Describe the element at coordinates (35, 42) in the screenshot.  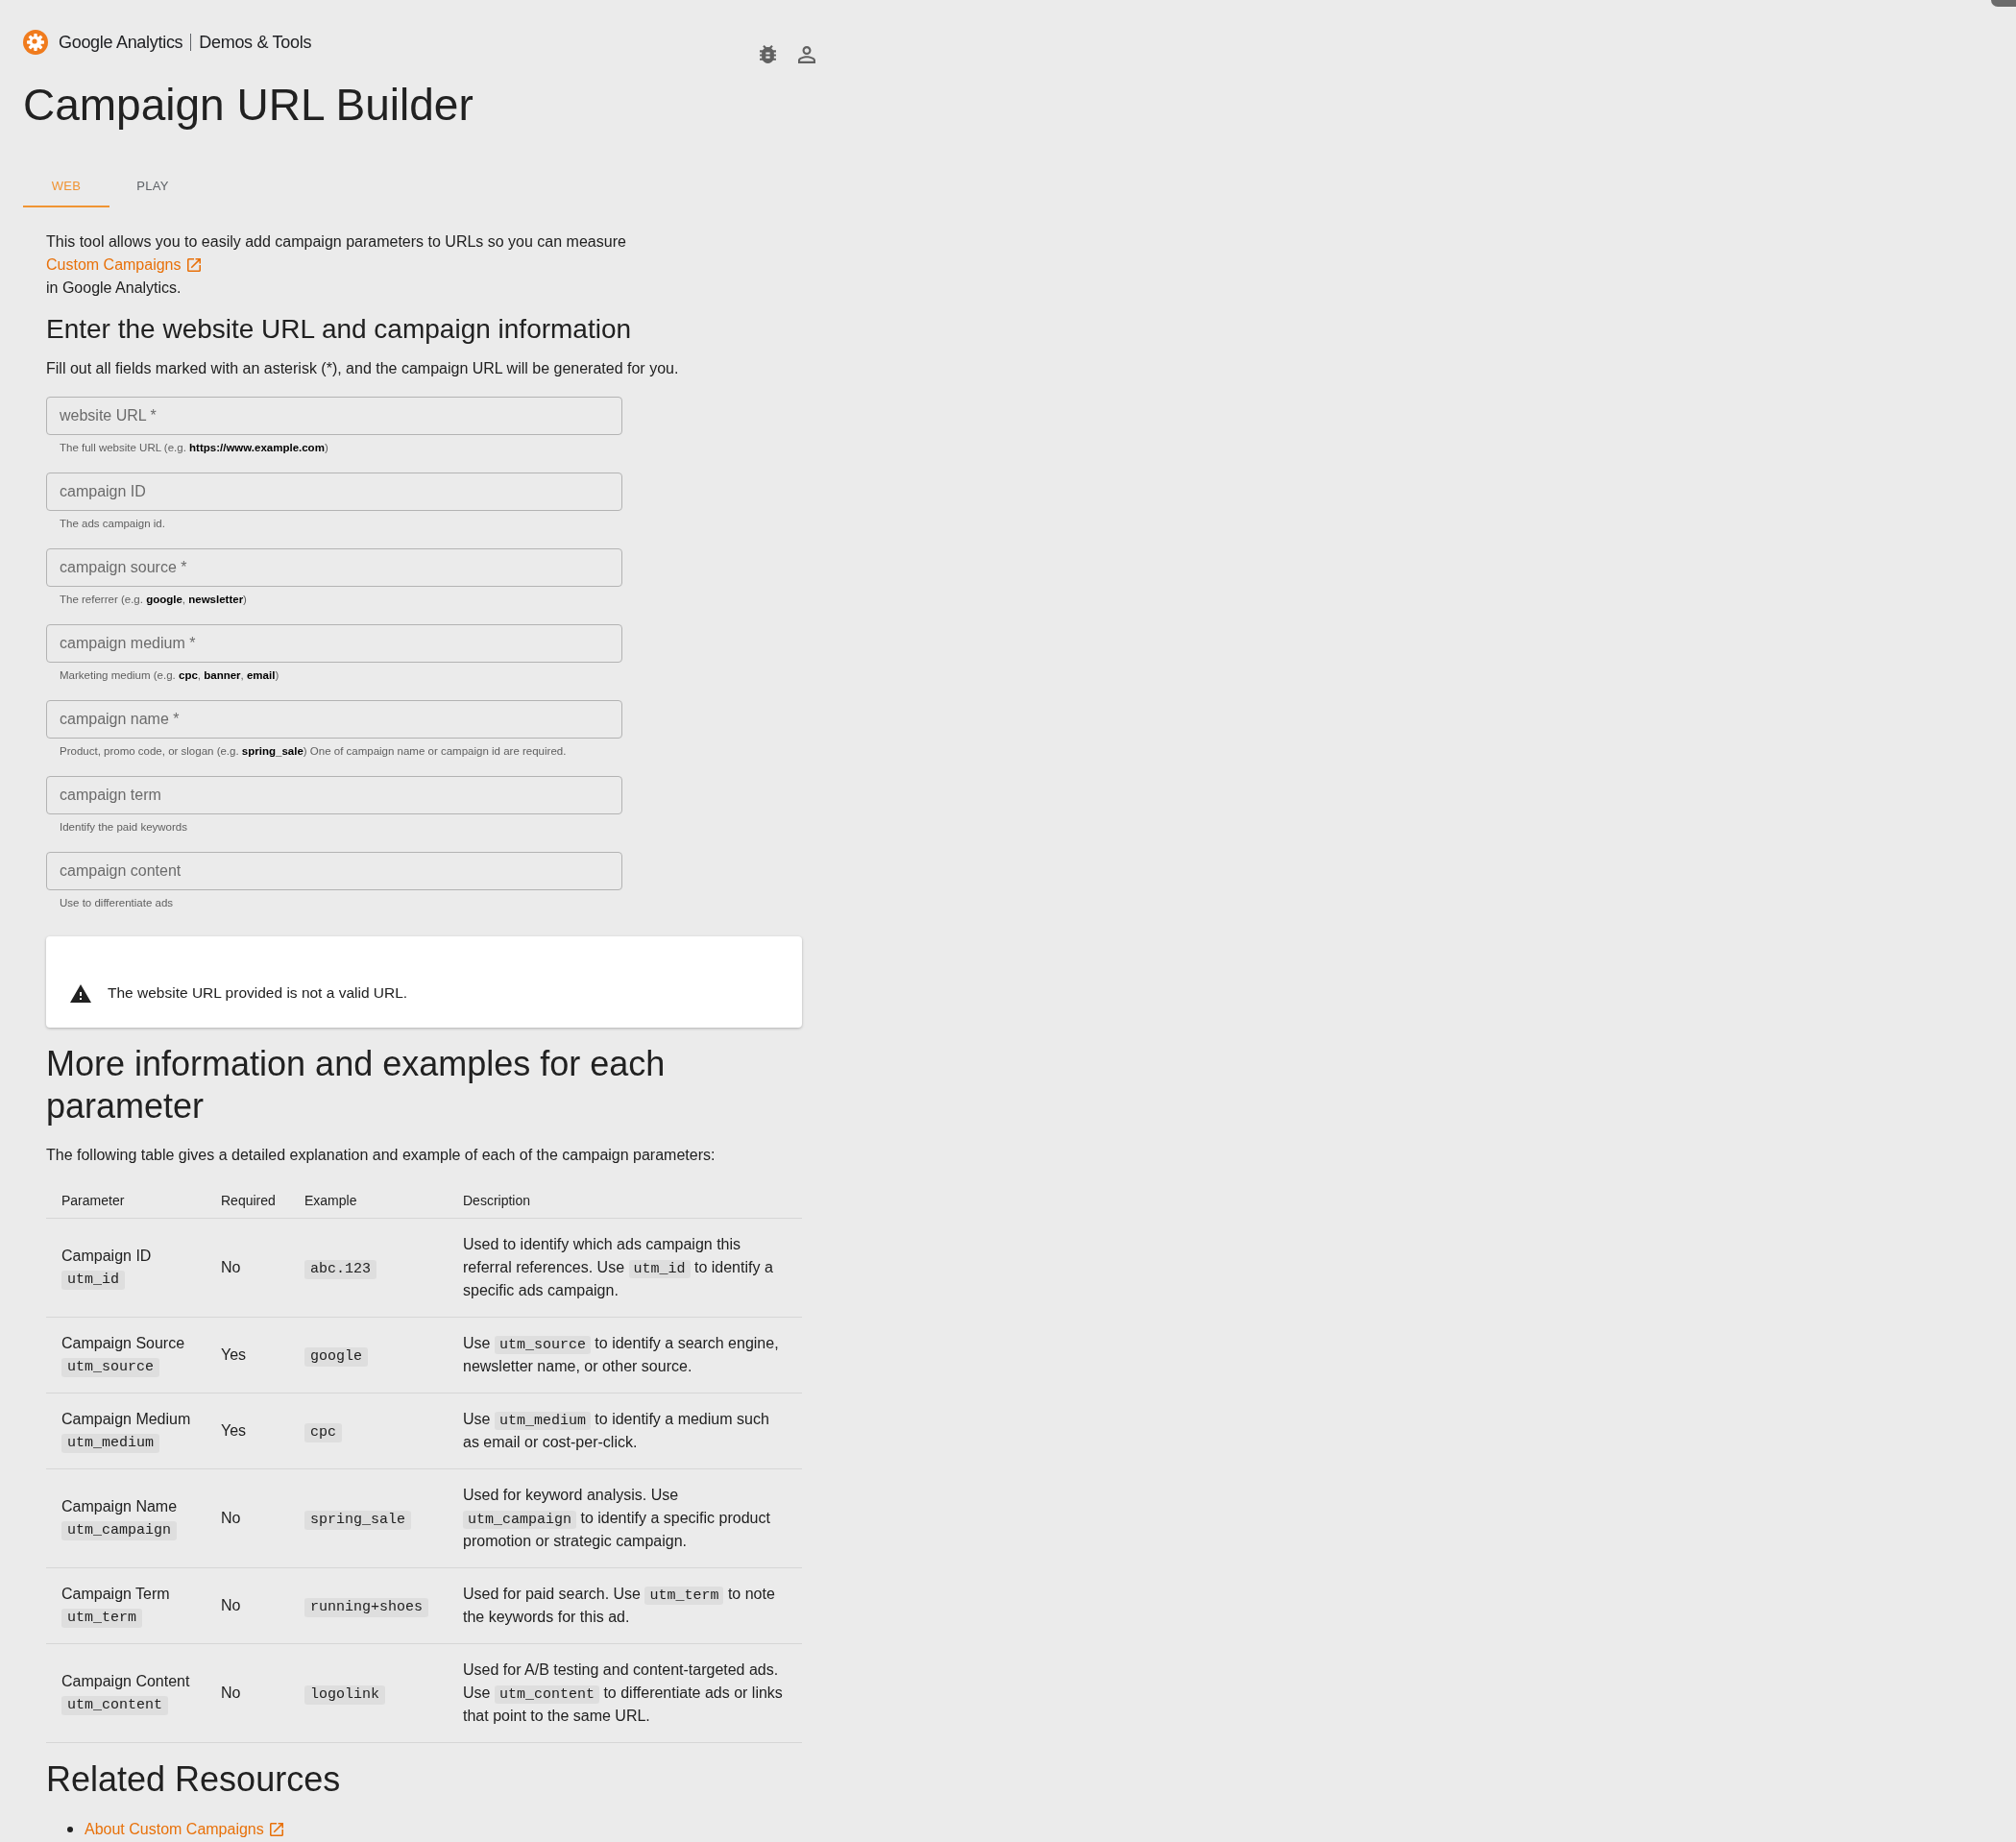
I see `gear-logo-icon` at that location.